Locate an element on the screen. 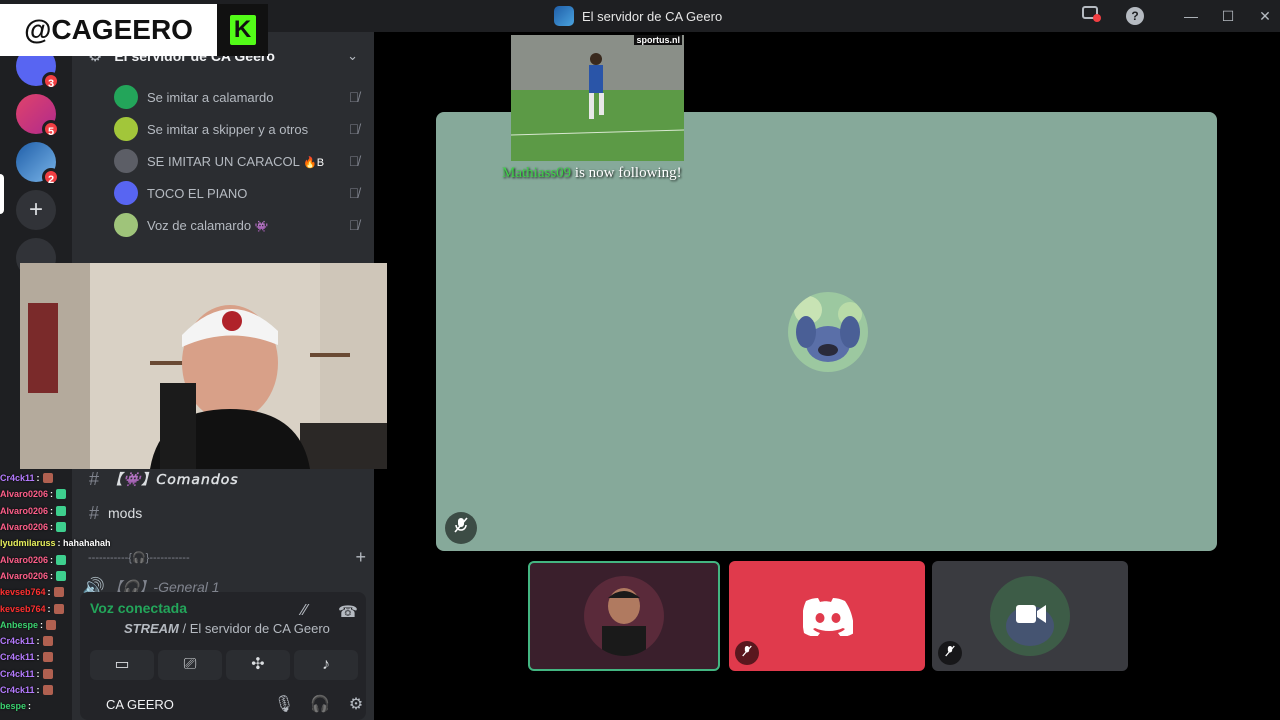  disconnect-icon: ☎ is located at coordinates (348, 612).